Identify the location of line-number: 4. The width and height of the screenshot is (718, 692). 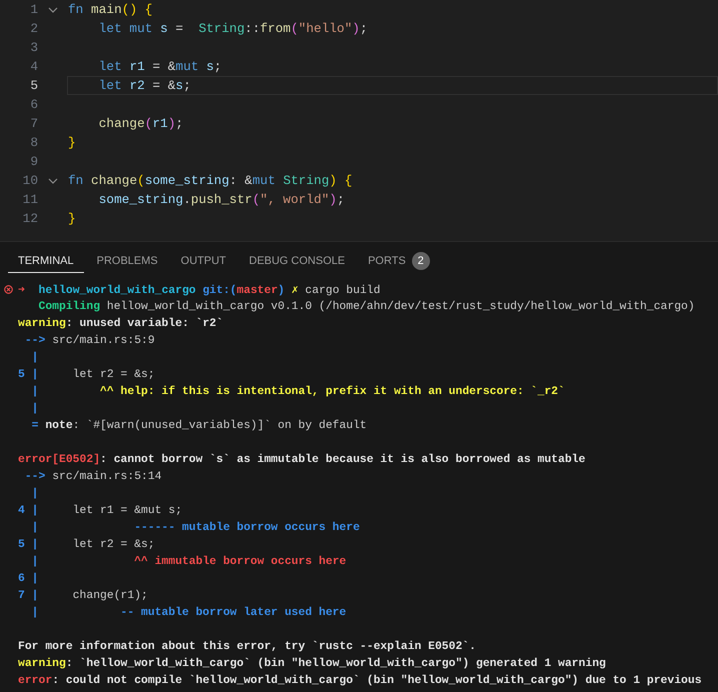
(33, 66).